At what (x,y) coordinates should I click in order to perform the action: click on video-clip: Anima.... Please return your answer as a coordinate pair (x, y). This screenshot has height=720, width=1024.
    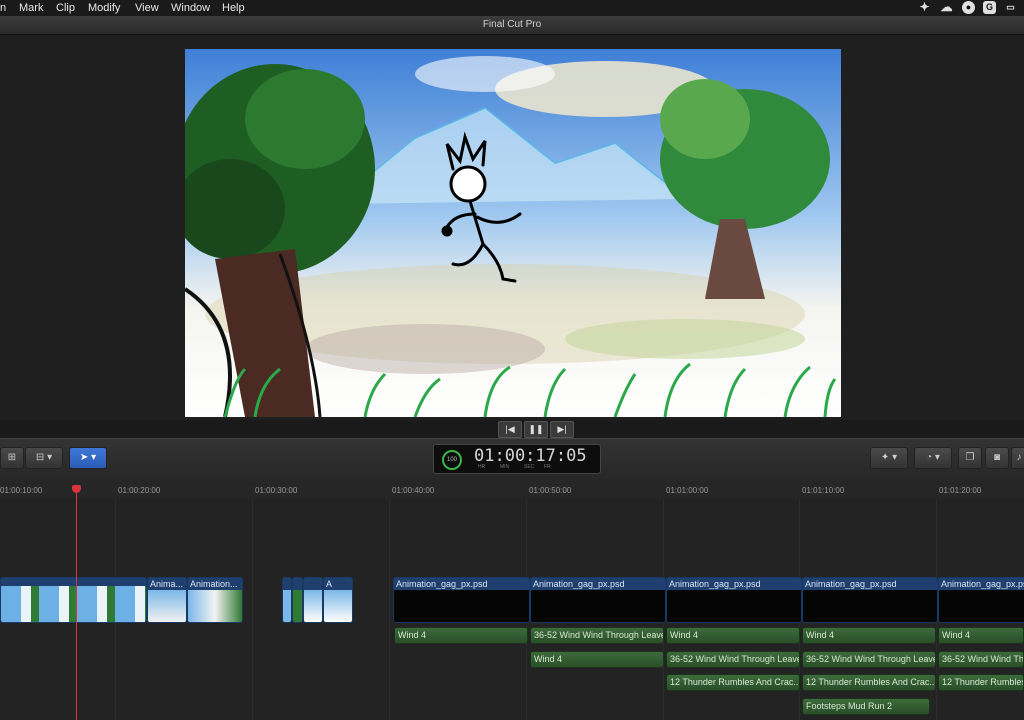
    Looking at the image, I should click on (167, 600).